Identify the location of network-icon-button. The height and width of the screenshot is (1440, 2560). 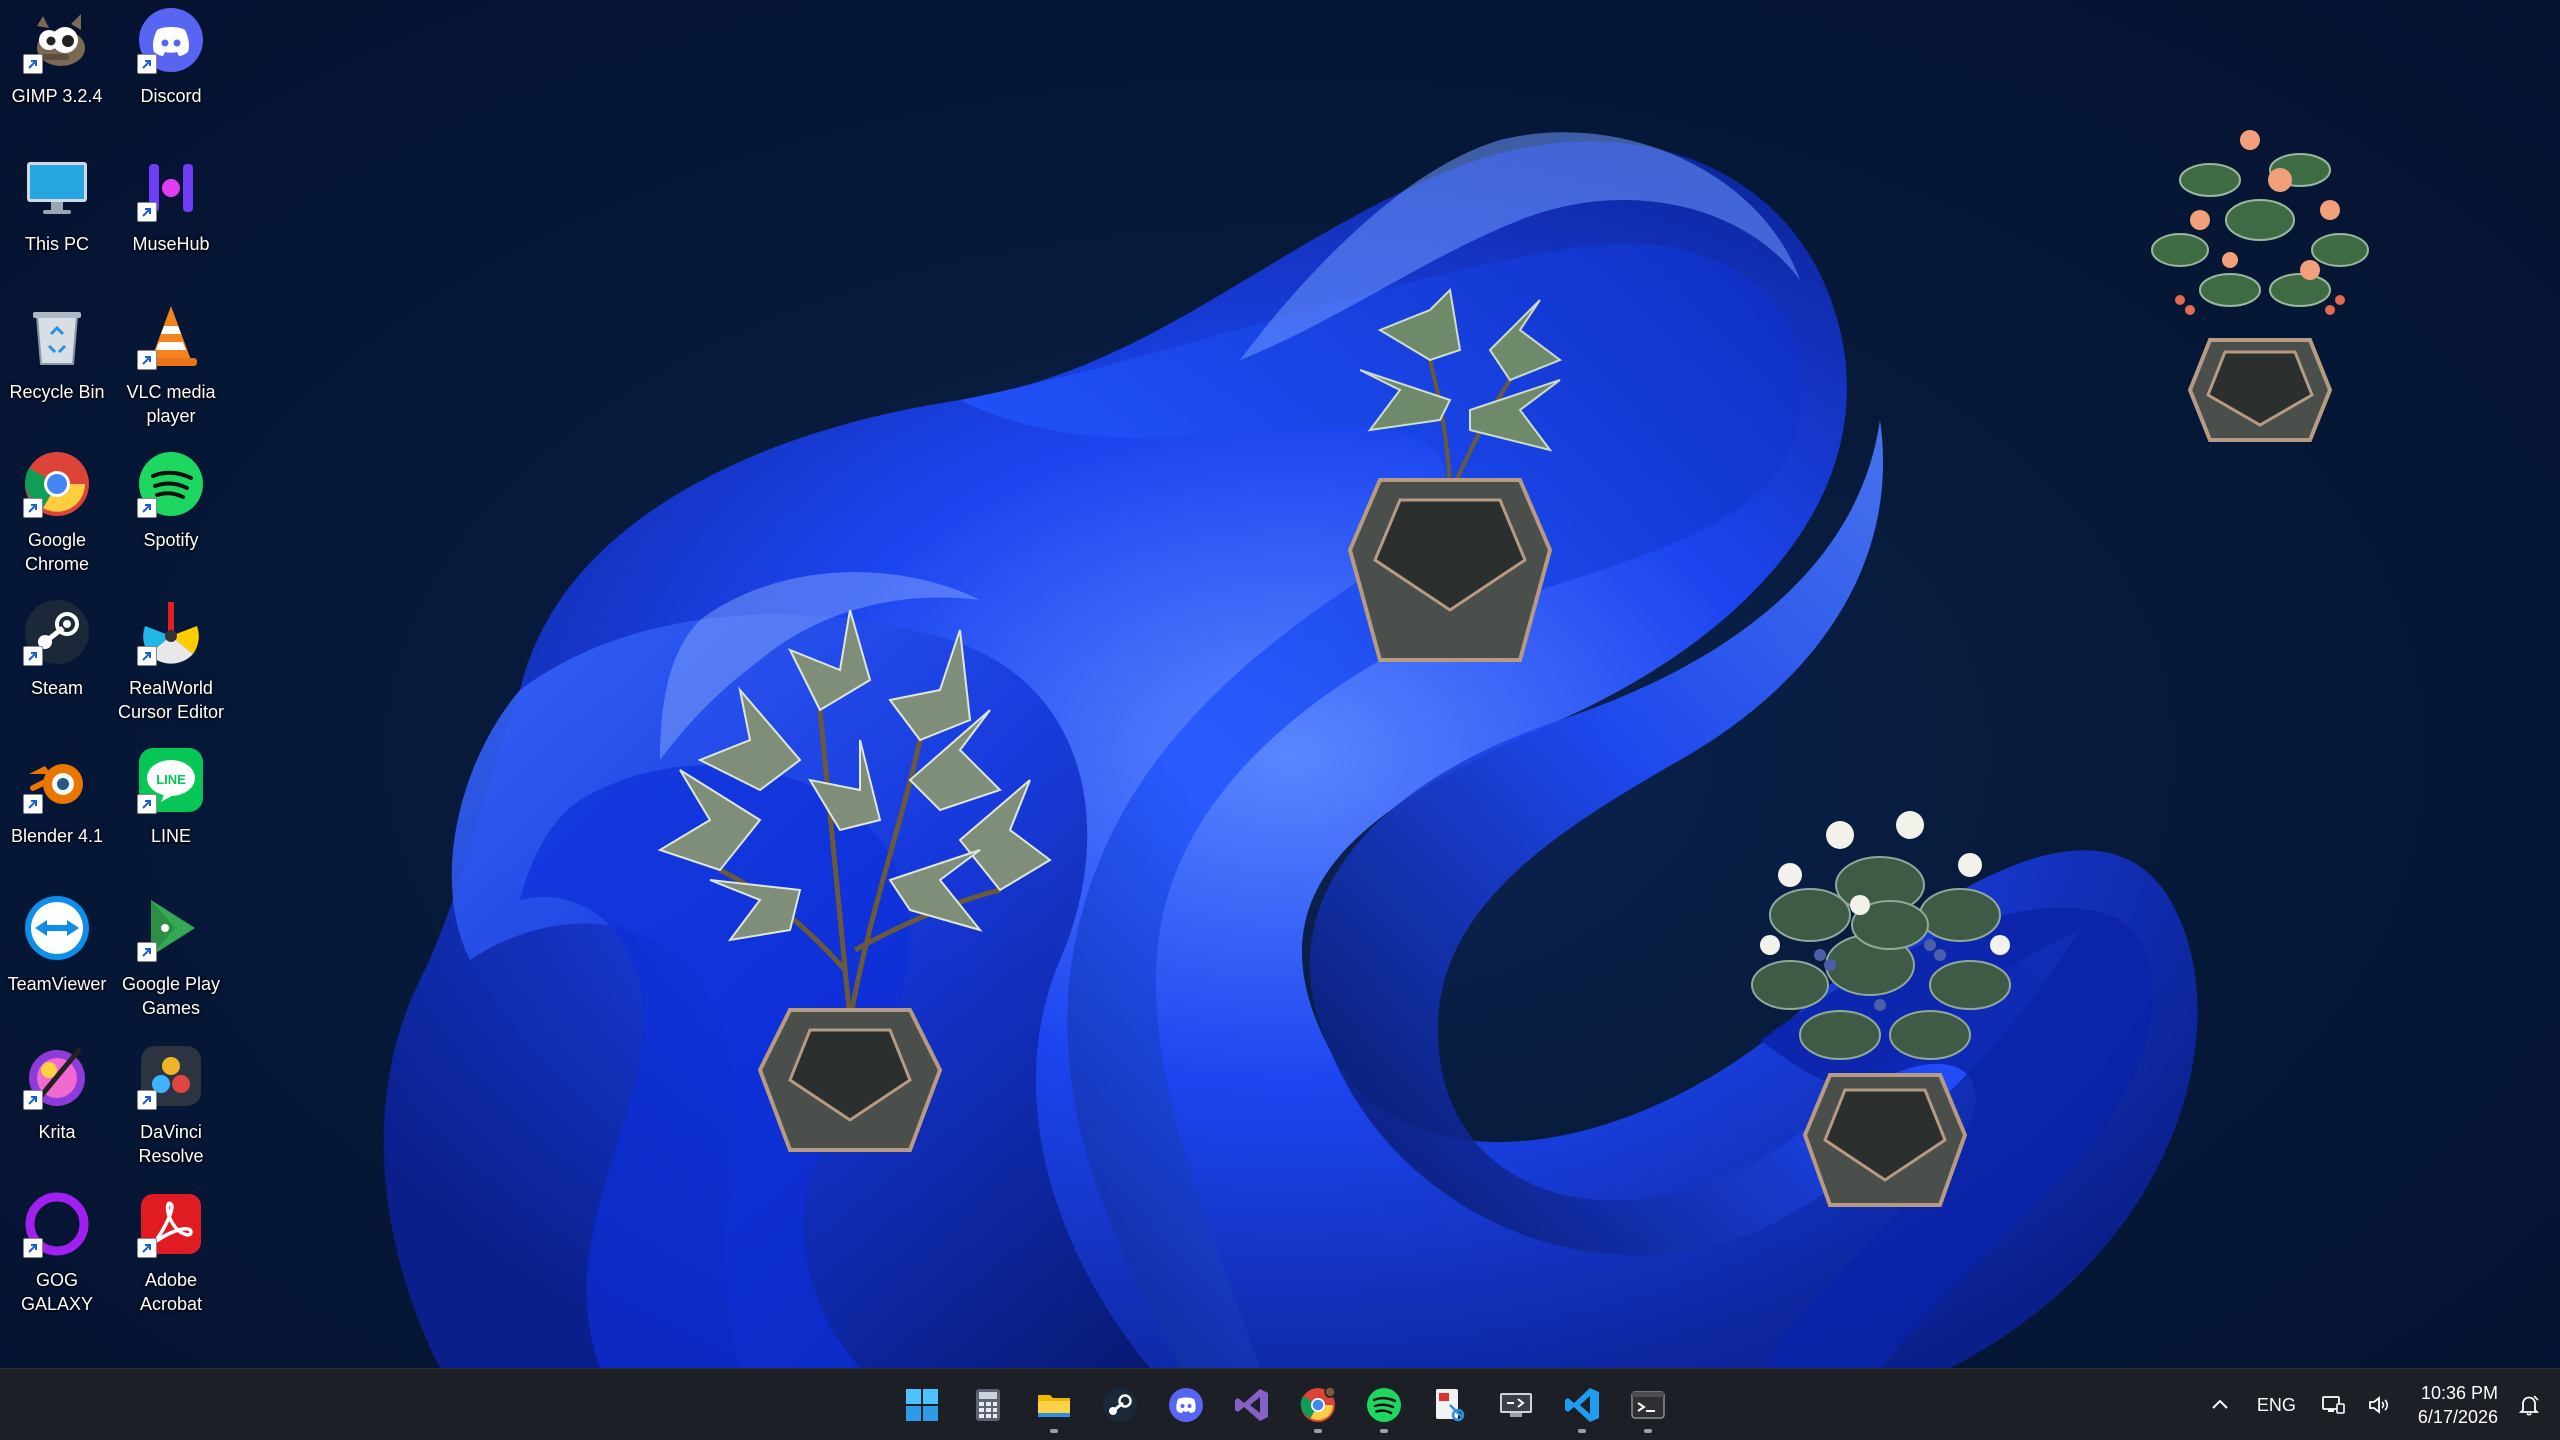
(2333, 1404).